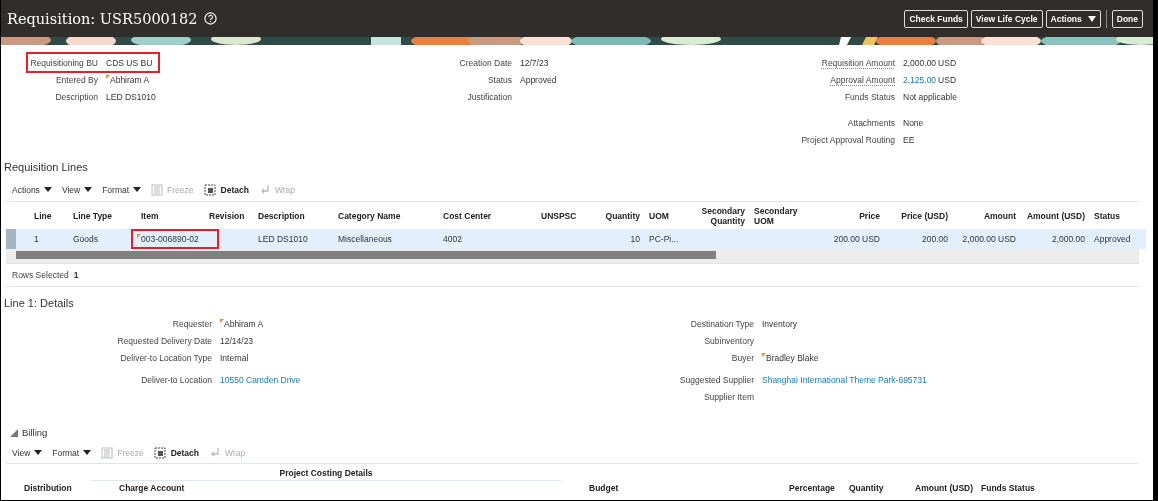 Image resolution: width=1158 pixels, height=501 pixels. What do you see at coordinates (40, 275) in the screenshot?
I see `rows-selected-label: Rows Selected` at bounding box center [40, 275].